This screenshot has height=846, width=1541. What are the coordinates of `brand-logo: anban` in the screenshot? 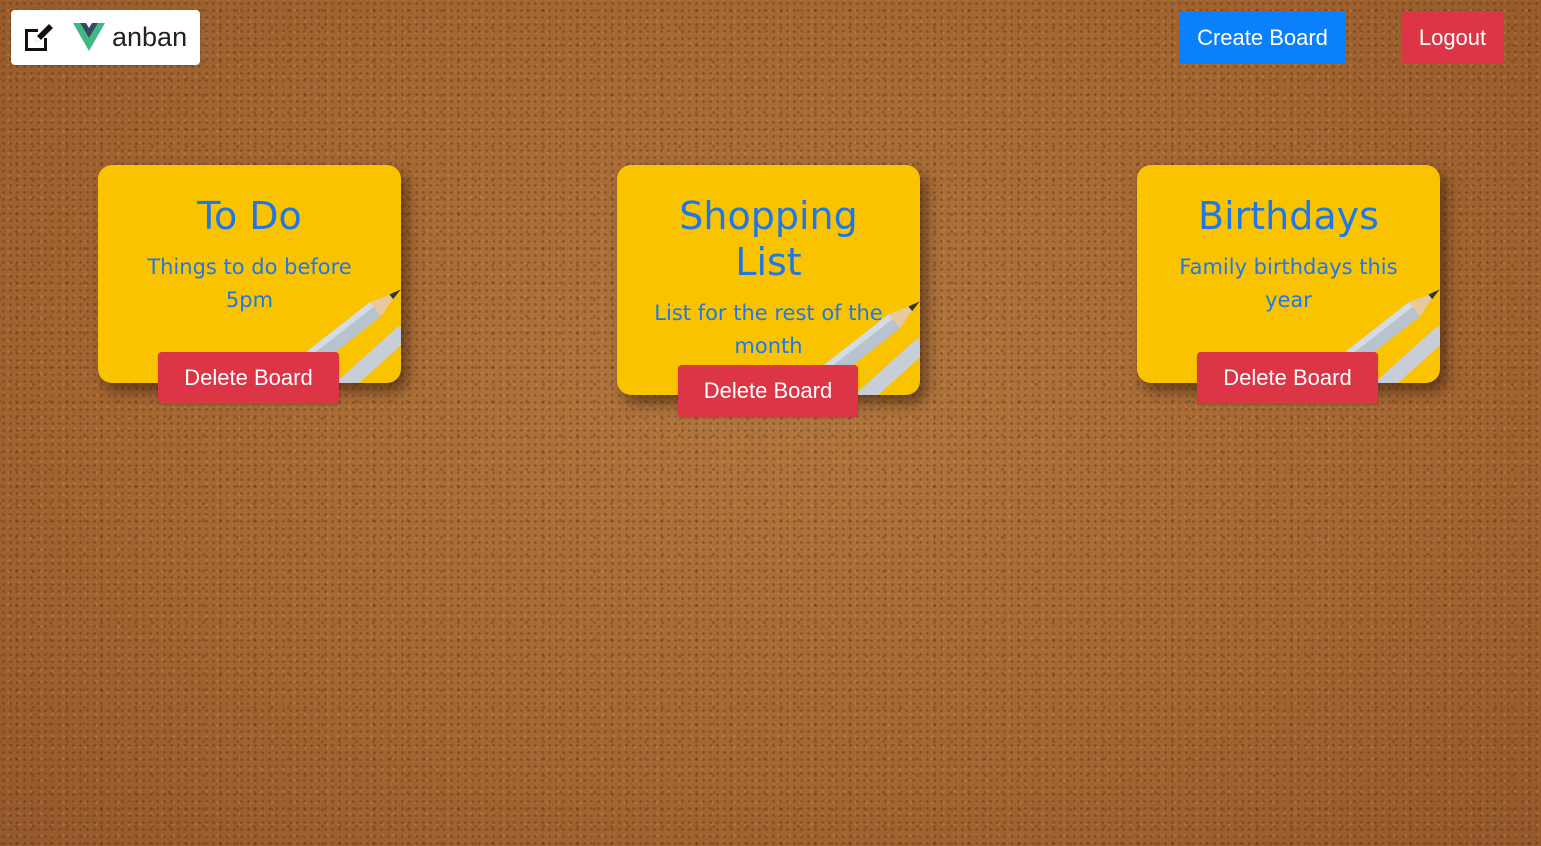 It's located at (105, 37).